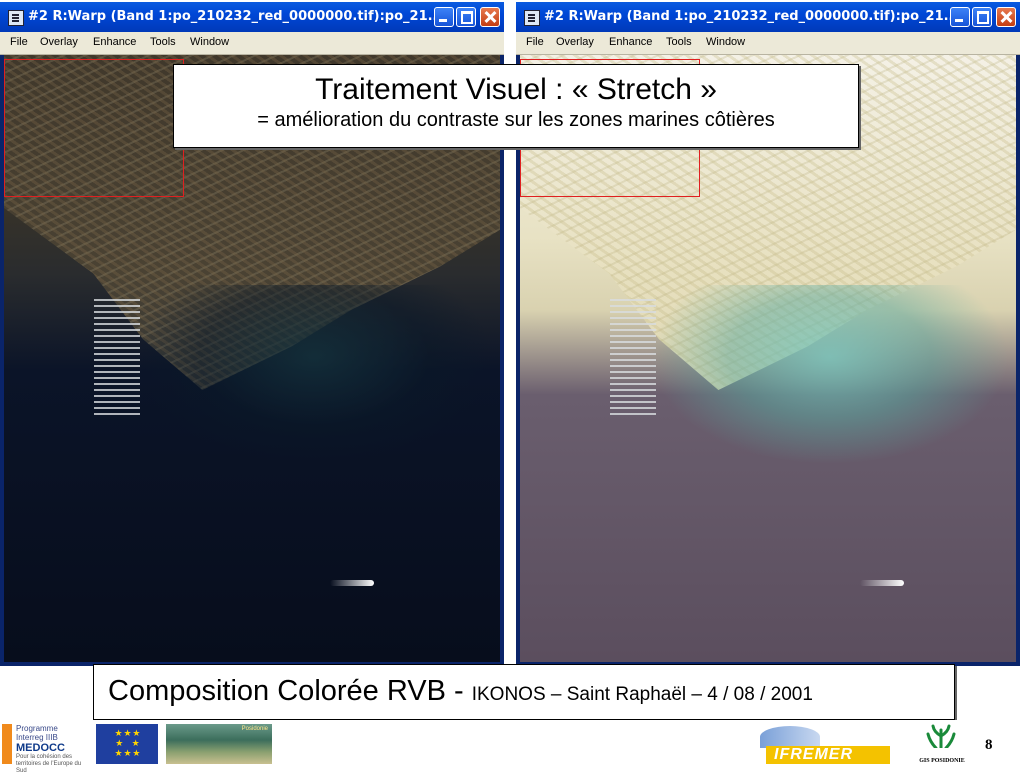 This screenshot has width=1024, height=775. What do you see at coordinates (314, 375) in the screenshot?
I see `coastal-waters` at bounding box center [314, 375].